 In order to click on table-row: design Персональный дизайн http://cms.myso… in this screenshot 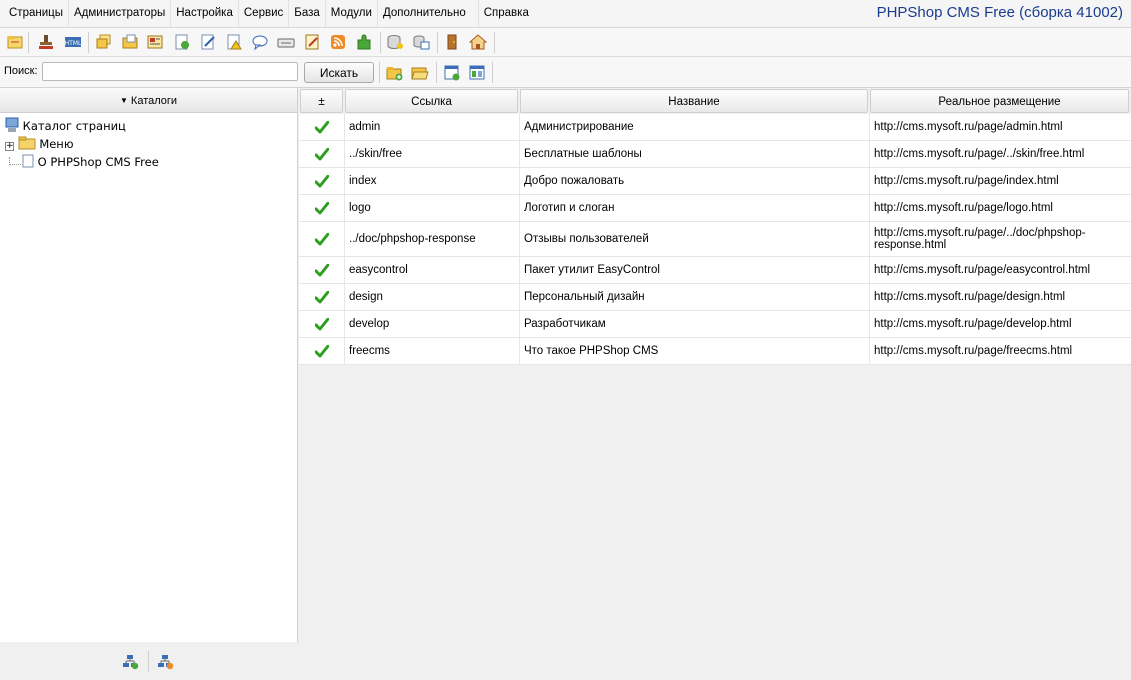, I will do `click(715, 297)`.